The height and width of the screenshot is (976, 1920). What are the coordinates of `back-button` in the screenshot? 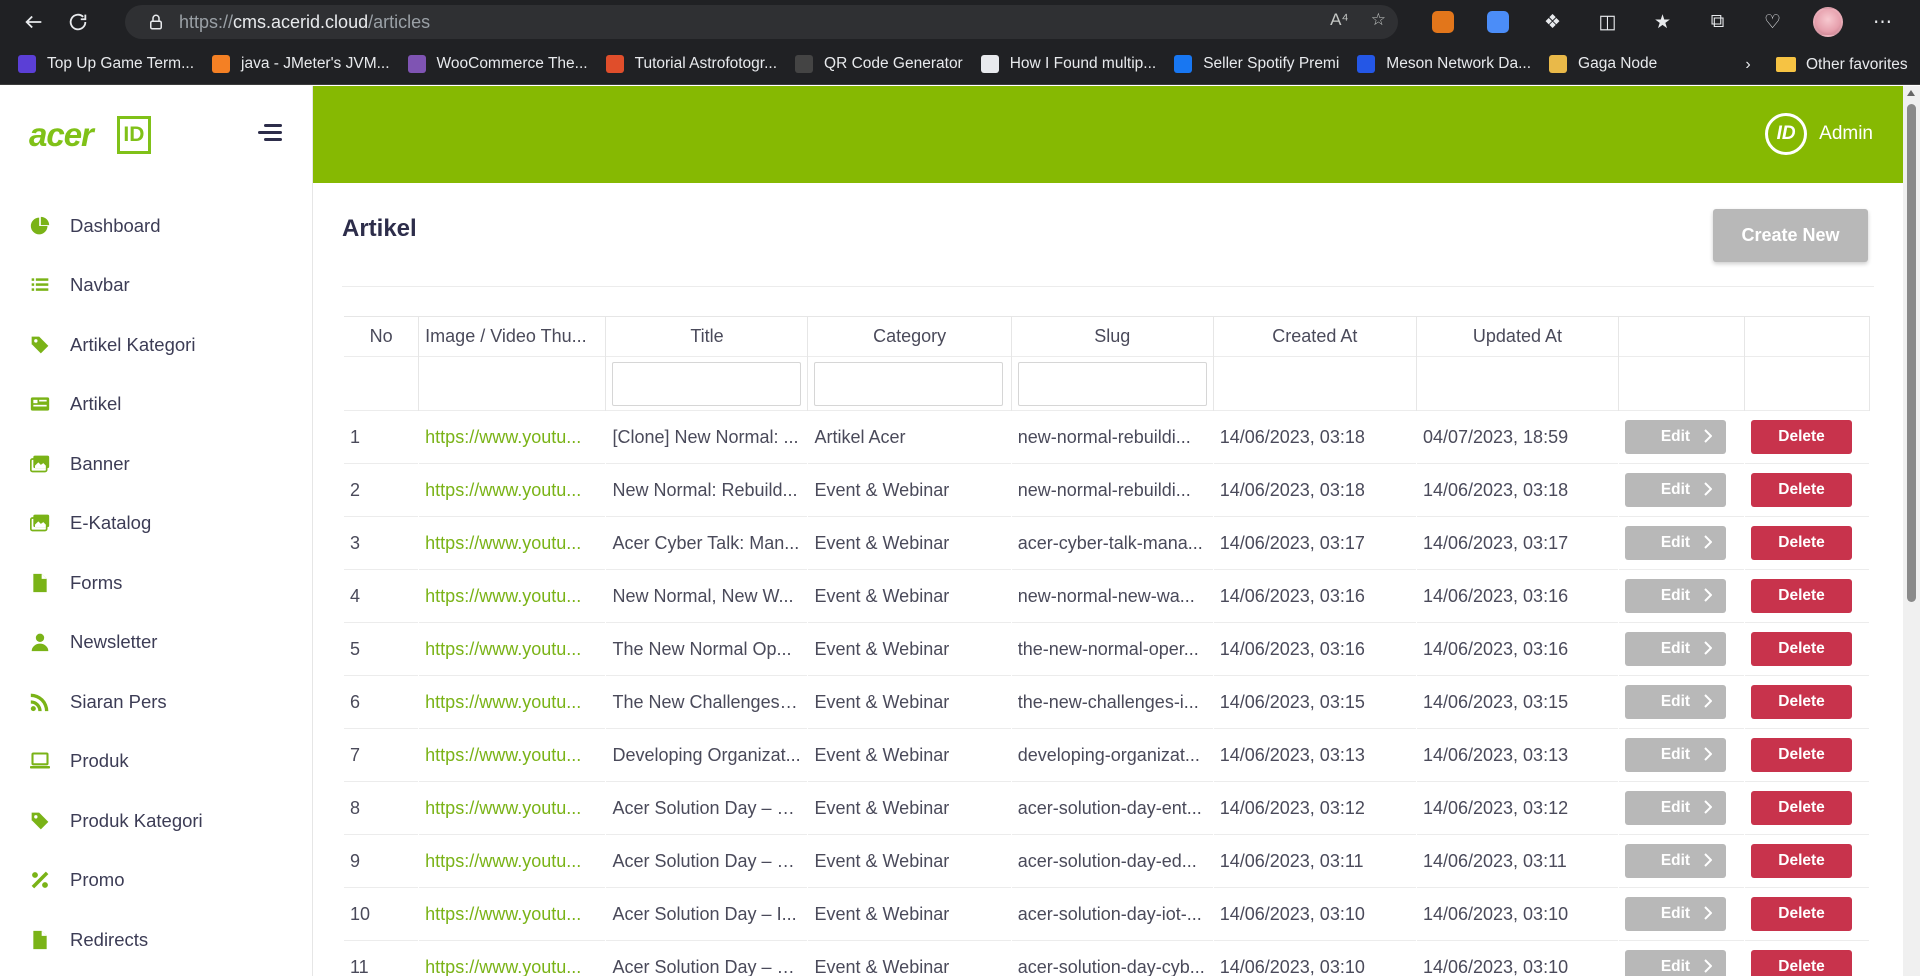 It's located at (34, 22).